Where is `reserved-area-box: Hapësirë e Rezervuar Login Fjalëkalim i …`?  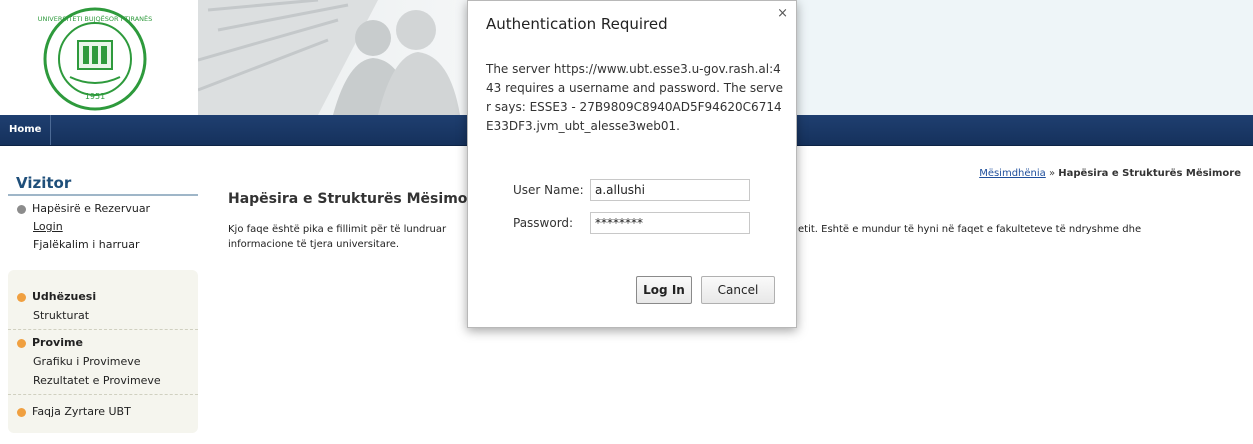
reserved-area-box: Hapësirë e Rezervuar Login Fjalëkalim i … is located at coordinates (103, 228).